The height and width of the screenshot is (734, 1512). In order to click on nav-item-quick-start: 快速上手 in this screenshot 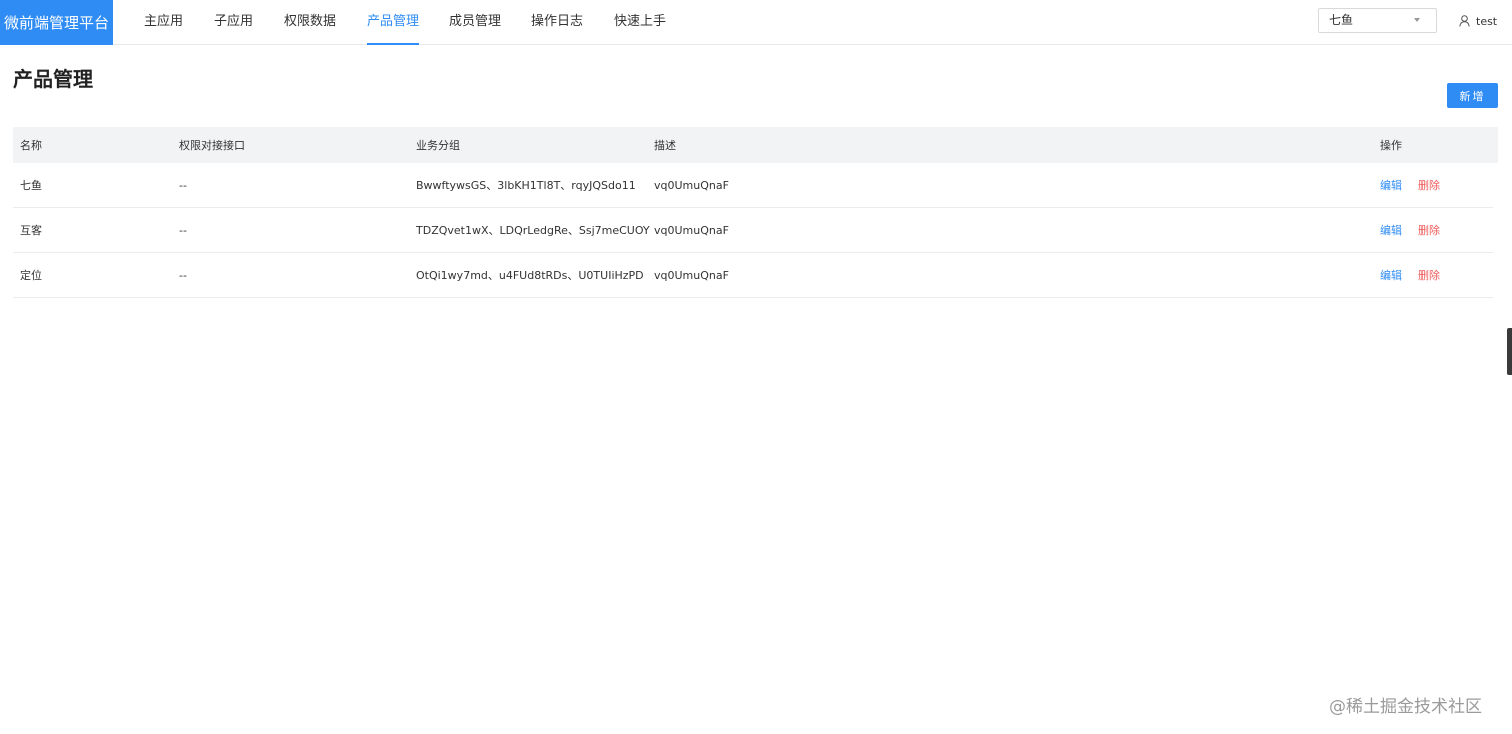, I will do `click(640, 22)`.